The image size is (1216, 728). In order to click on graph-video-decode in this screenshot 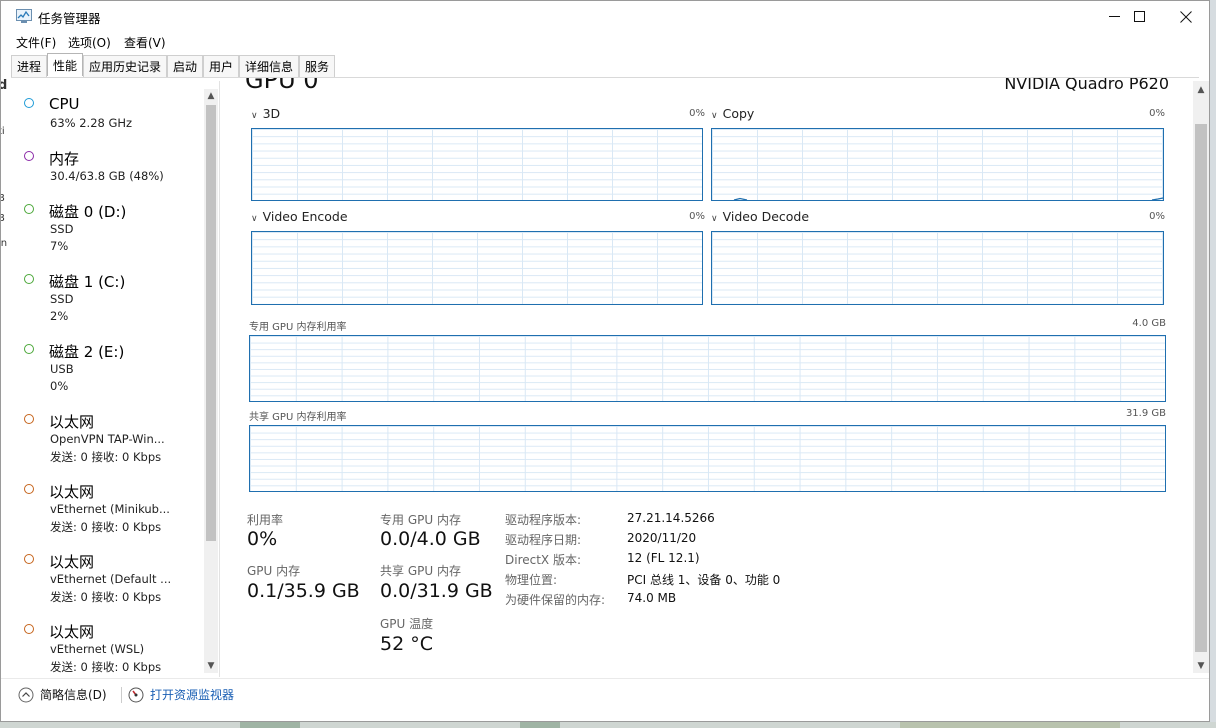, I will do `click(937, 268)`.